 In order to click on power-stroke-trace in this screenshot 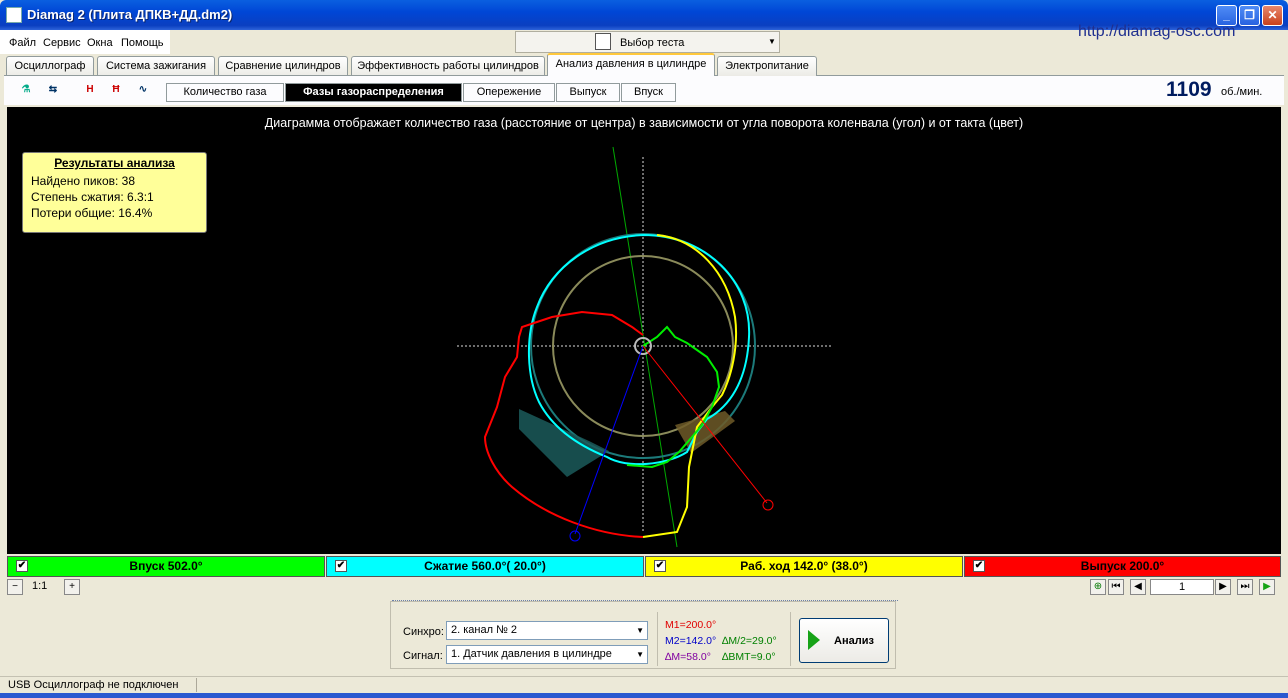, I will do `click(690, 386)`.